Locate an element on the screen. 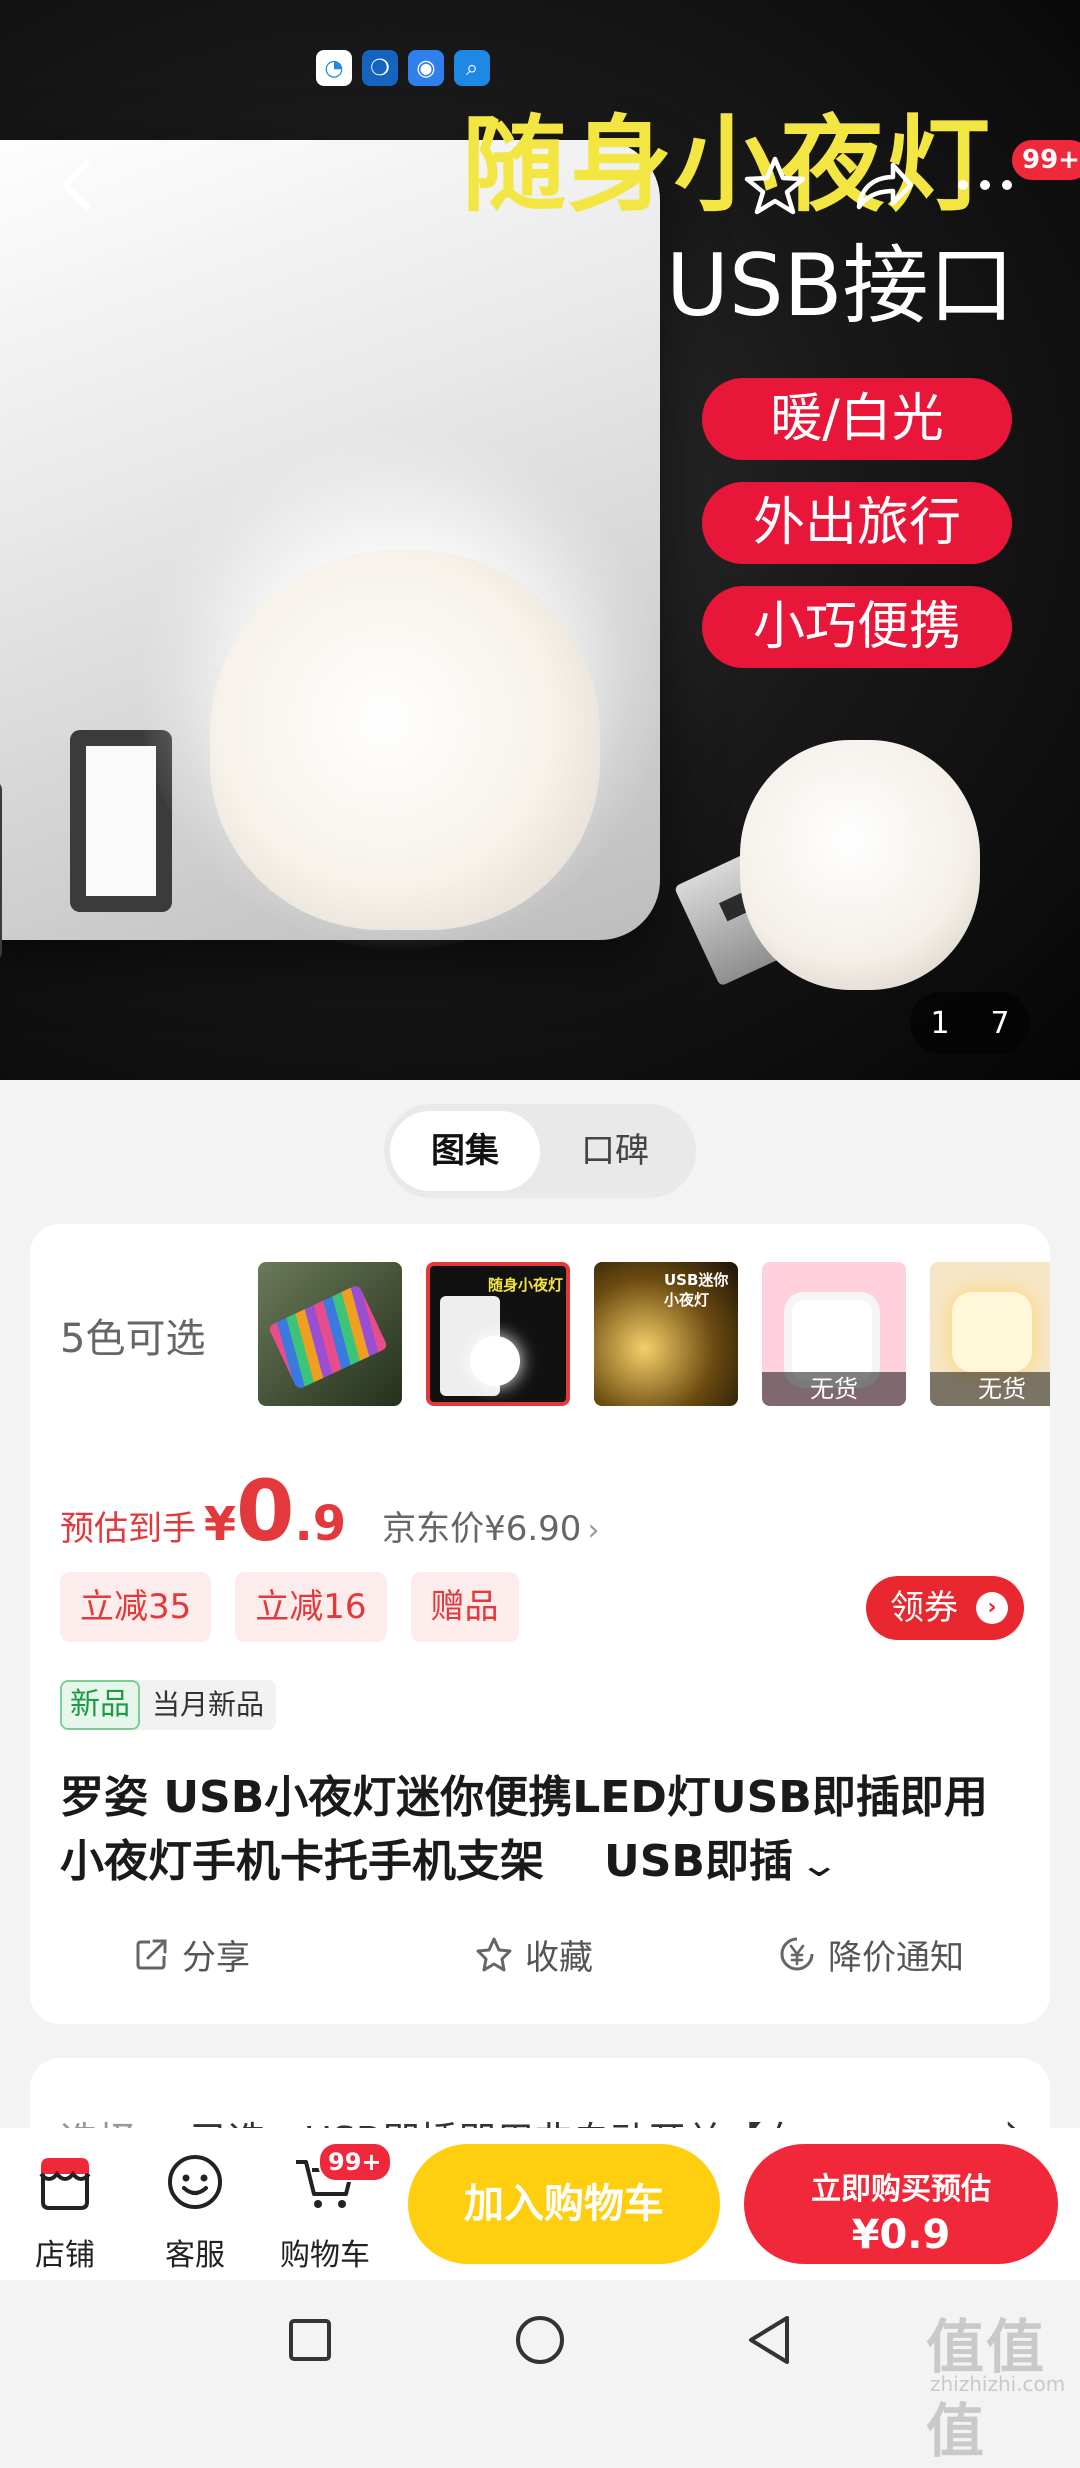 This screenshot has height=2468, width=1080. new-badge: 新品 is located at coordinates (100, 1705).